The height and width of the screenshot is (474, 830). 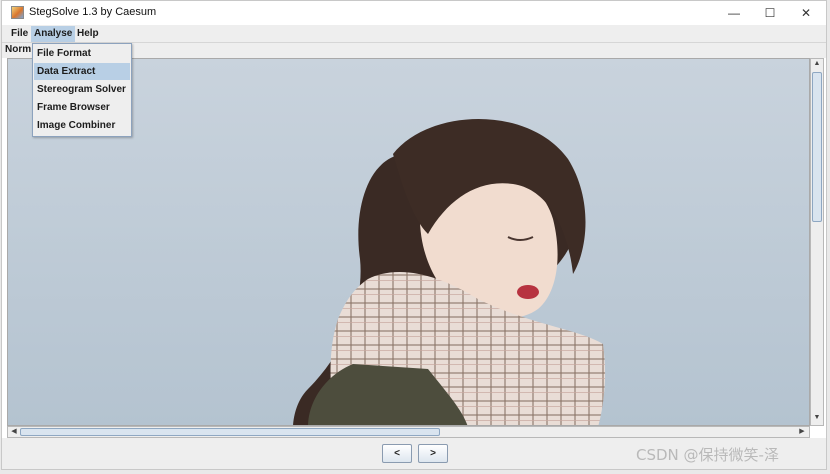 I want to click on scroll-down-icon: ▼, so click(x=817, y=418).